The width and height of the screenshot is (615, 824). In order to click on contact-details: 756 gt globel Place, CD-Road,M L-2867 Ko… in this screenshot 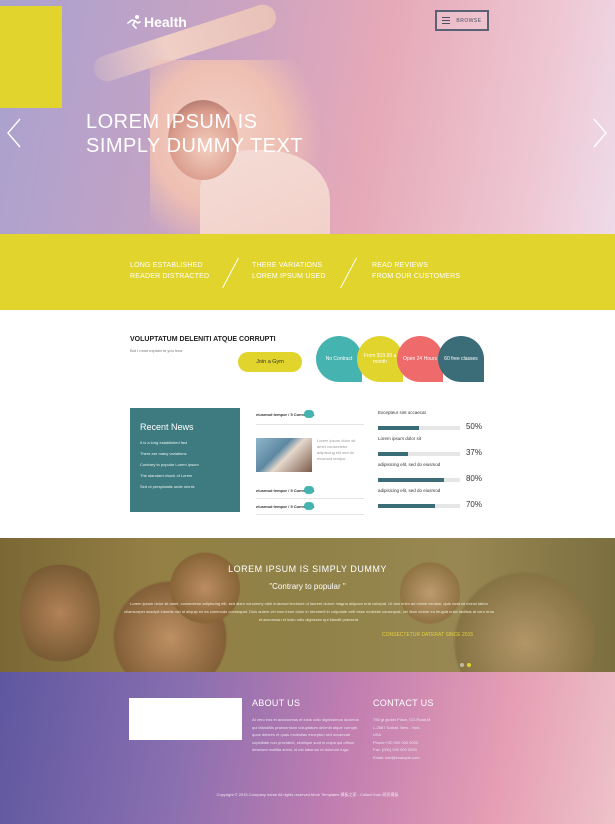, I will do `click(402, 738)`.